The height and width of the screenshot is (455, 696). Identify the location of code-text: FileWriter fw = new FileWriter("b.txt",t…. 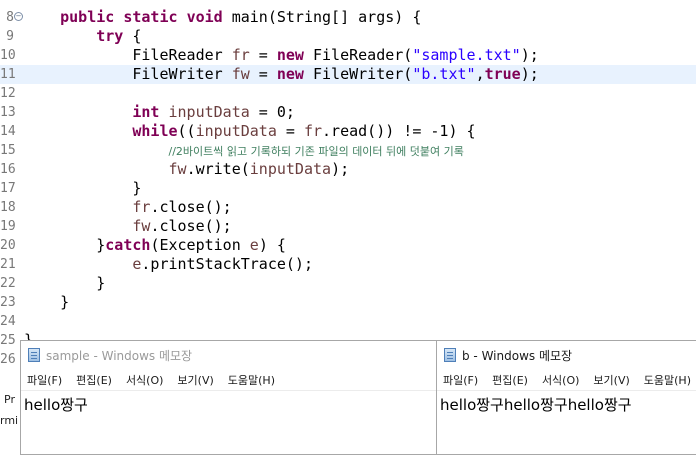
(281, 74).